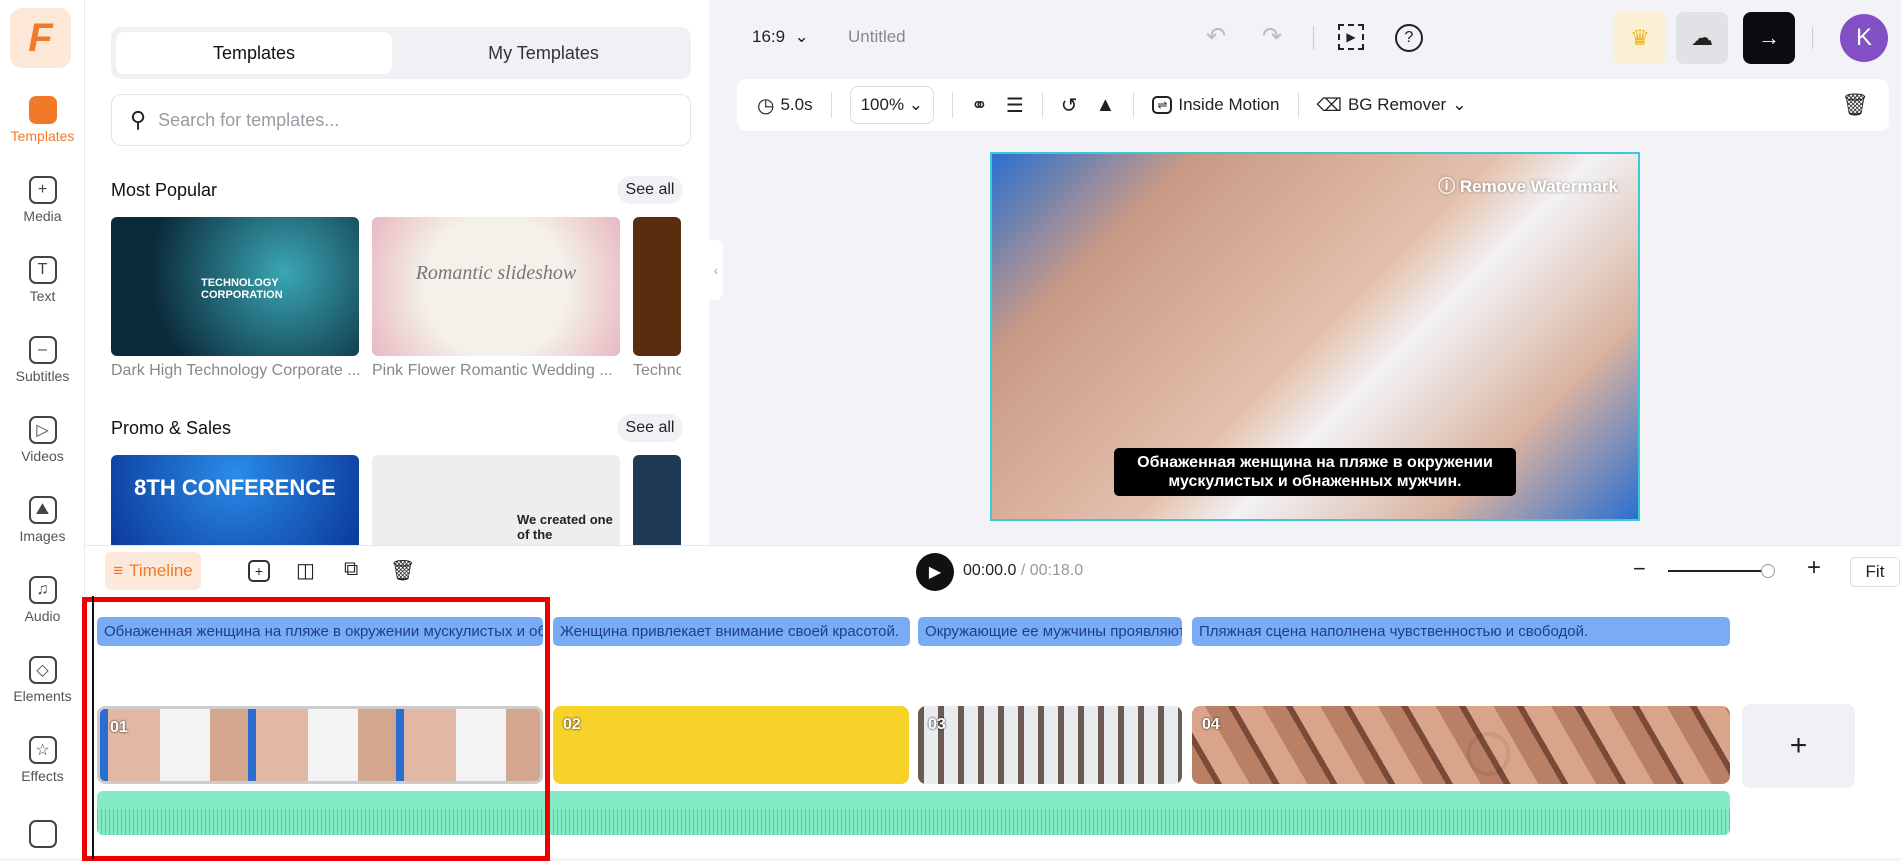 The image size is (1901, 861). Describe the element at coordinates (1392, 105) in the screenshot. I see `bg-remover-button: ⌫ BG Remover ⌄` at that location.